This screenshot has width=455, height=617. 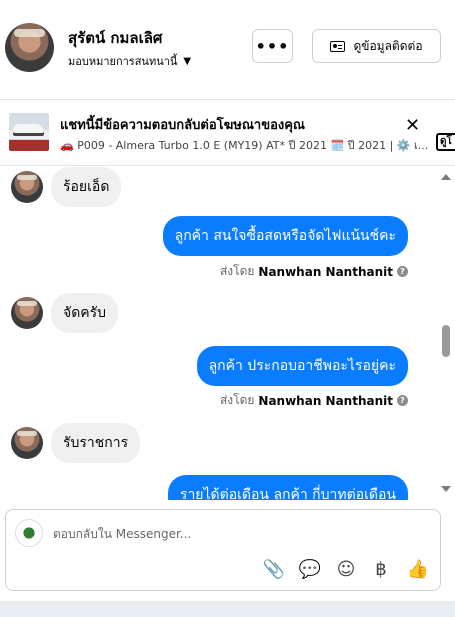 What do you see at coordinates (86, 187) in the screenshot?
I see `incoming-message-bubble: ร้อยเอ็ด` at bounding box center [86, 187].